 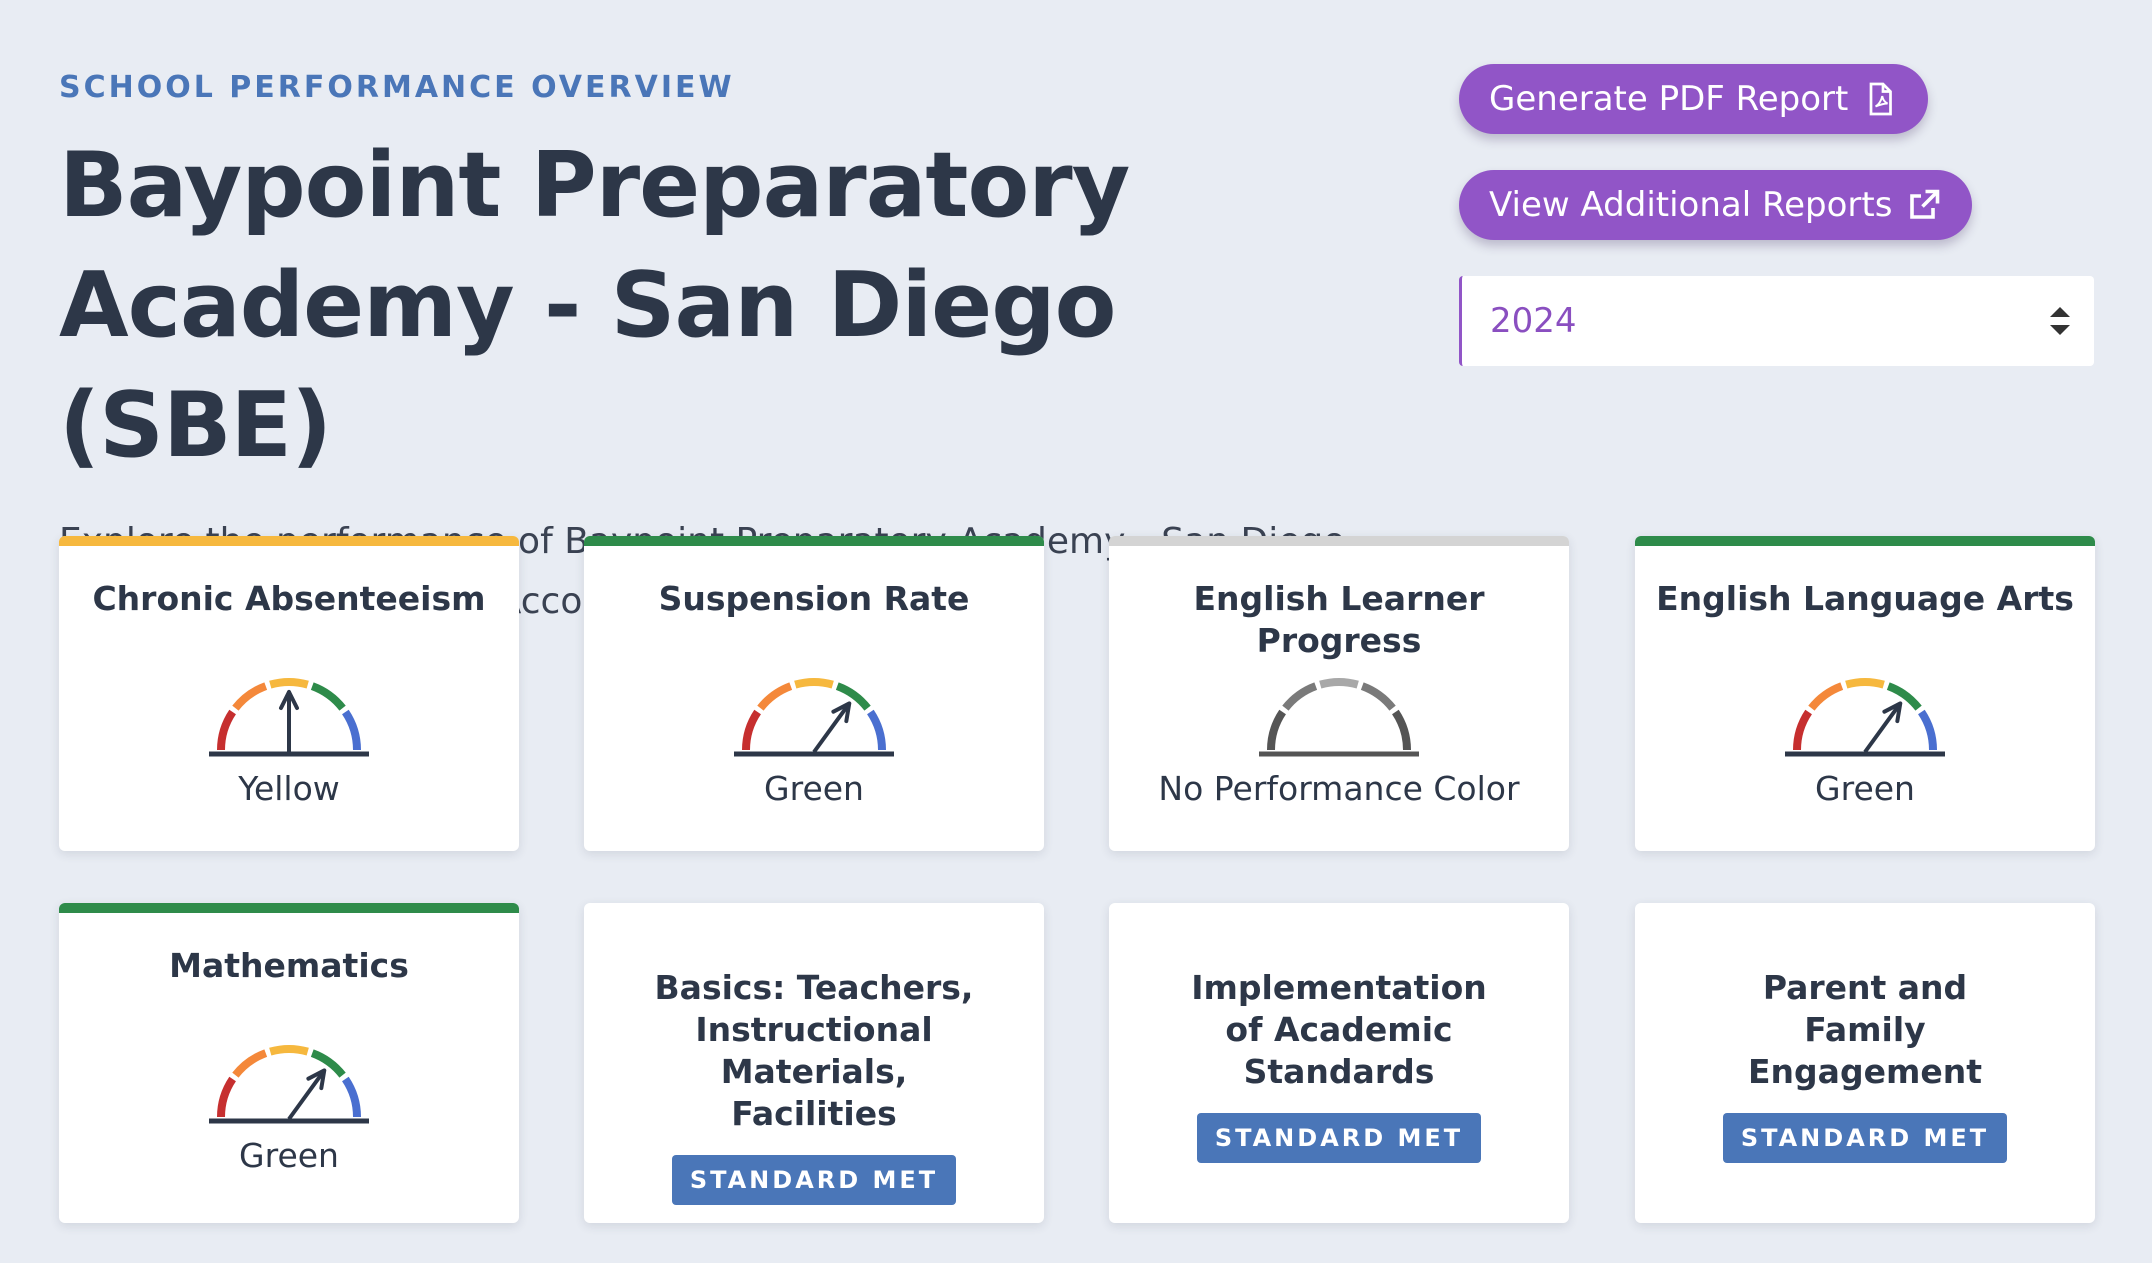 What do you see at coordinates (1776, 321) in the screenshot?
I see `year-select: 2024` at bounding box center [1776, 321].